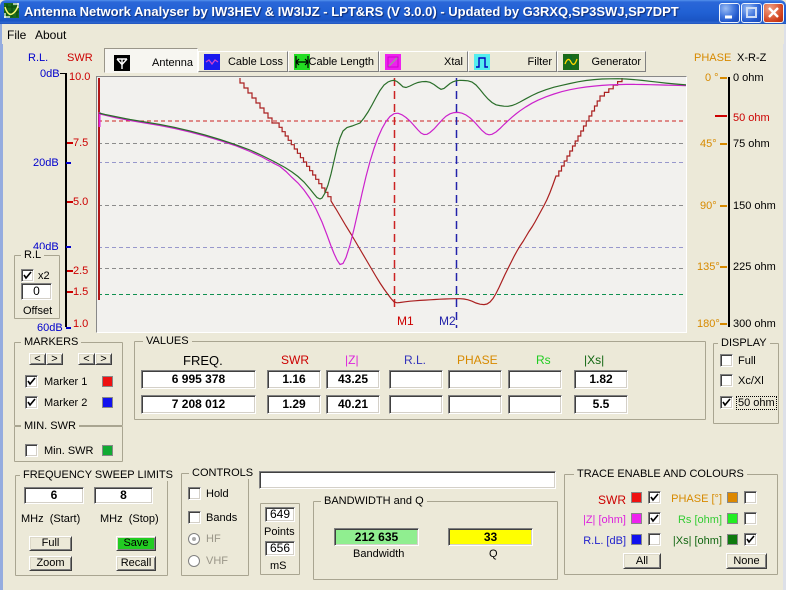 This screenshot has width=786, height=590. What do you see at coordinates (447, 321) in the screenshot?
I see `svg-text: M2` at bounding box center [447, 321].